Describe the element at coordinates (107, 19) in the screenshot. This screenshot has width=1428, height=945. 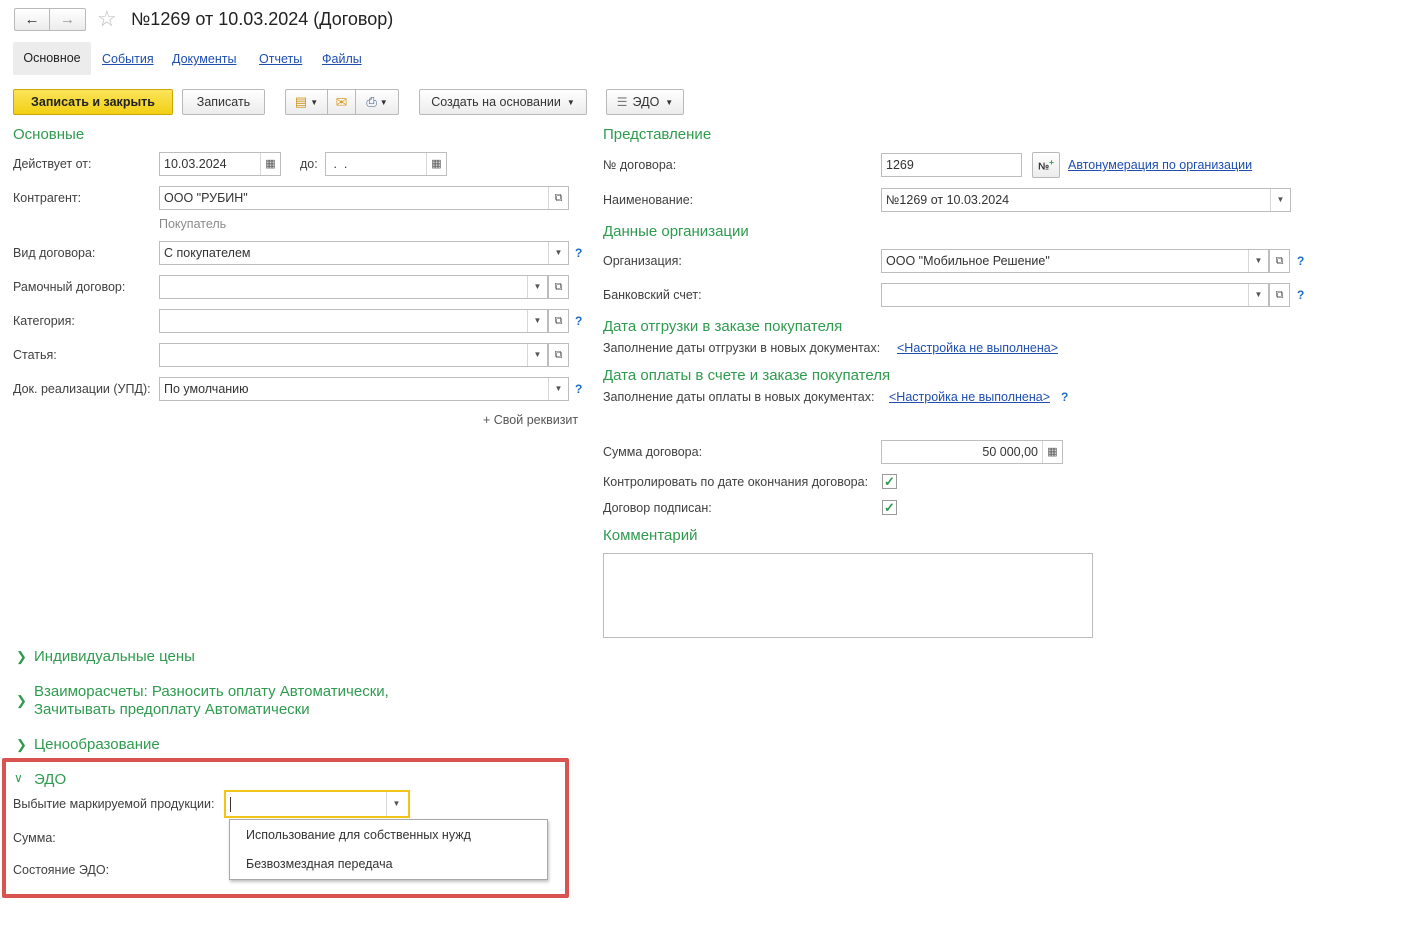
I see `favorite-star-icon: ☆` at that location.